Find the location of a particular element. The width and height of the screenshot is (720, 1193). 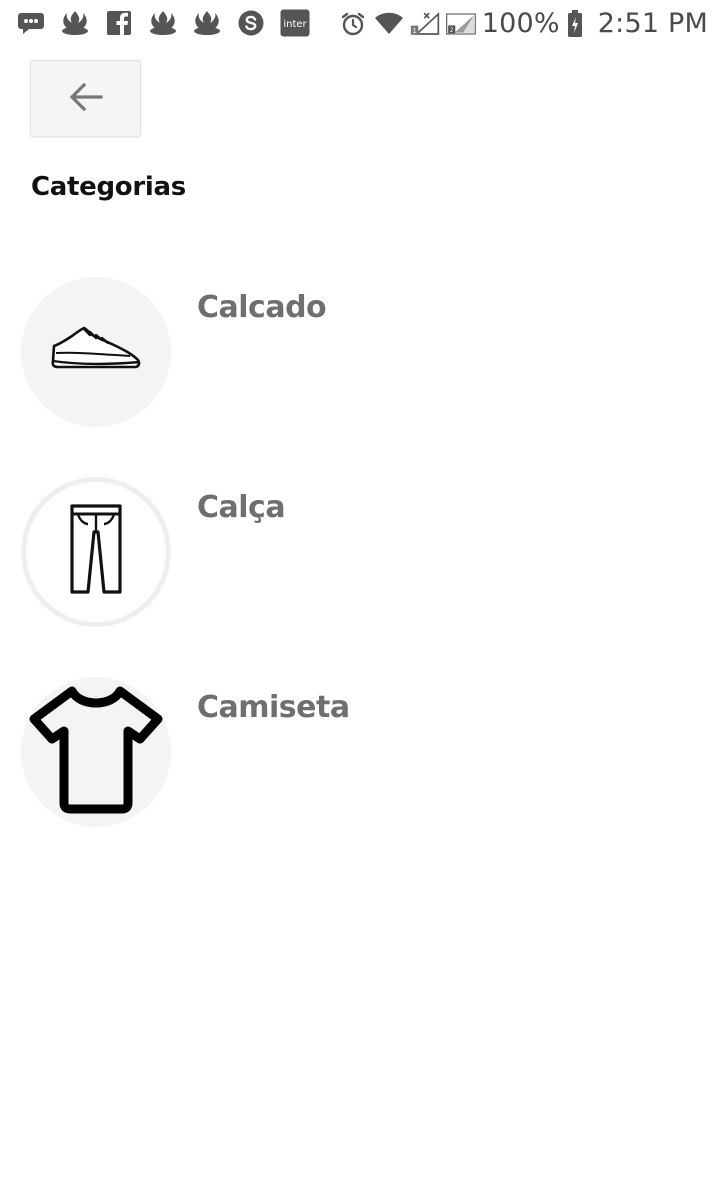

status-bar: inter 1 2 100% 2:51 PM is located at coordinates (360, 25).